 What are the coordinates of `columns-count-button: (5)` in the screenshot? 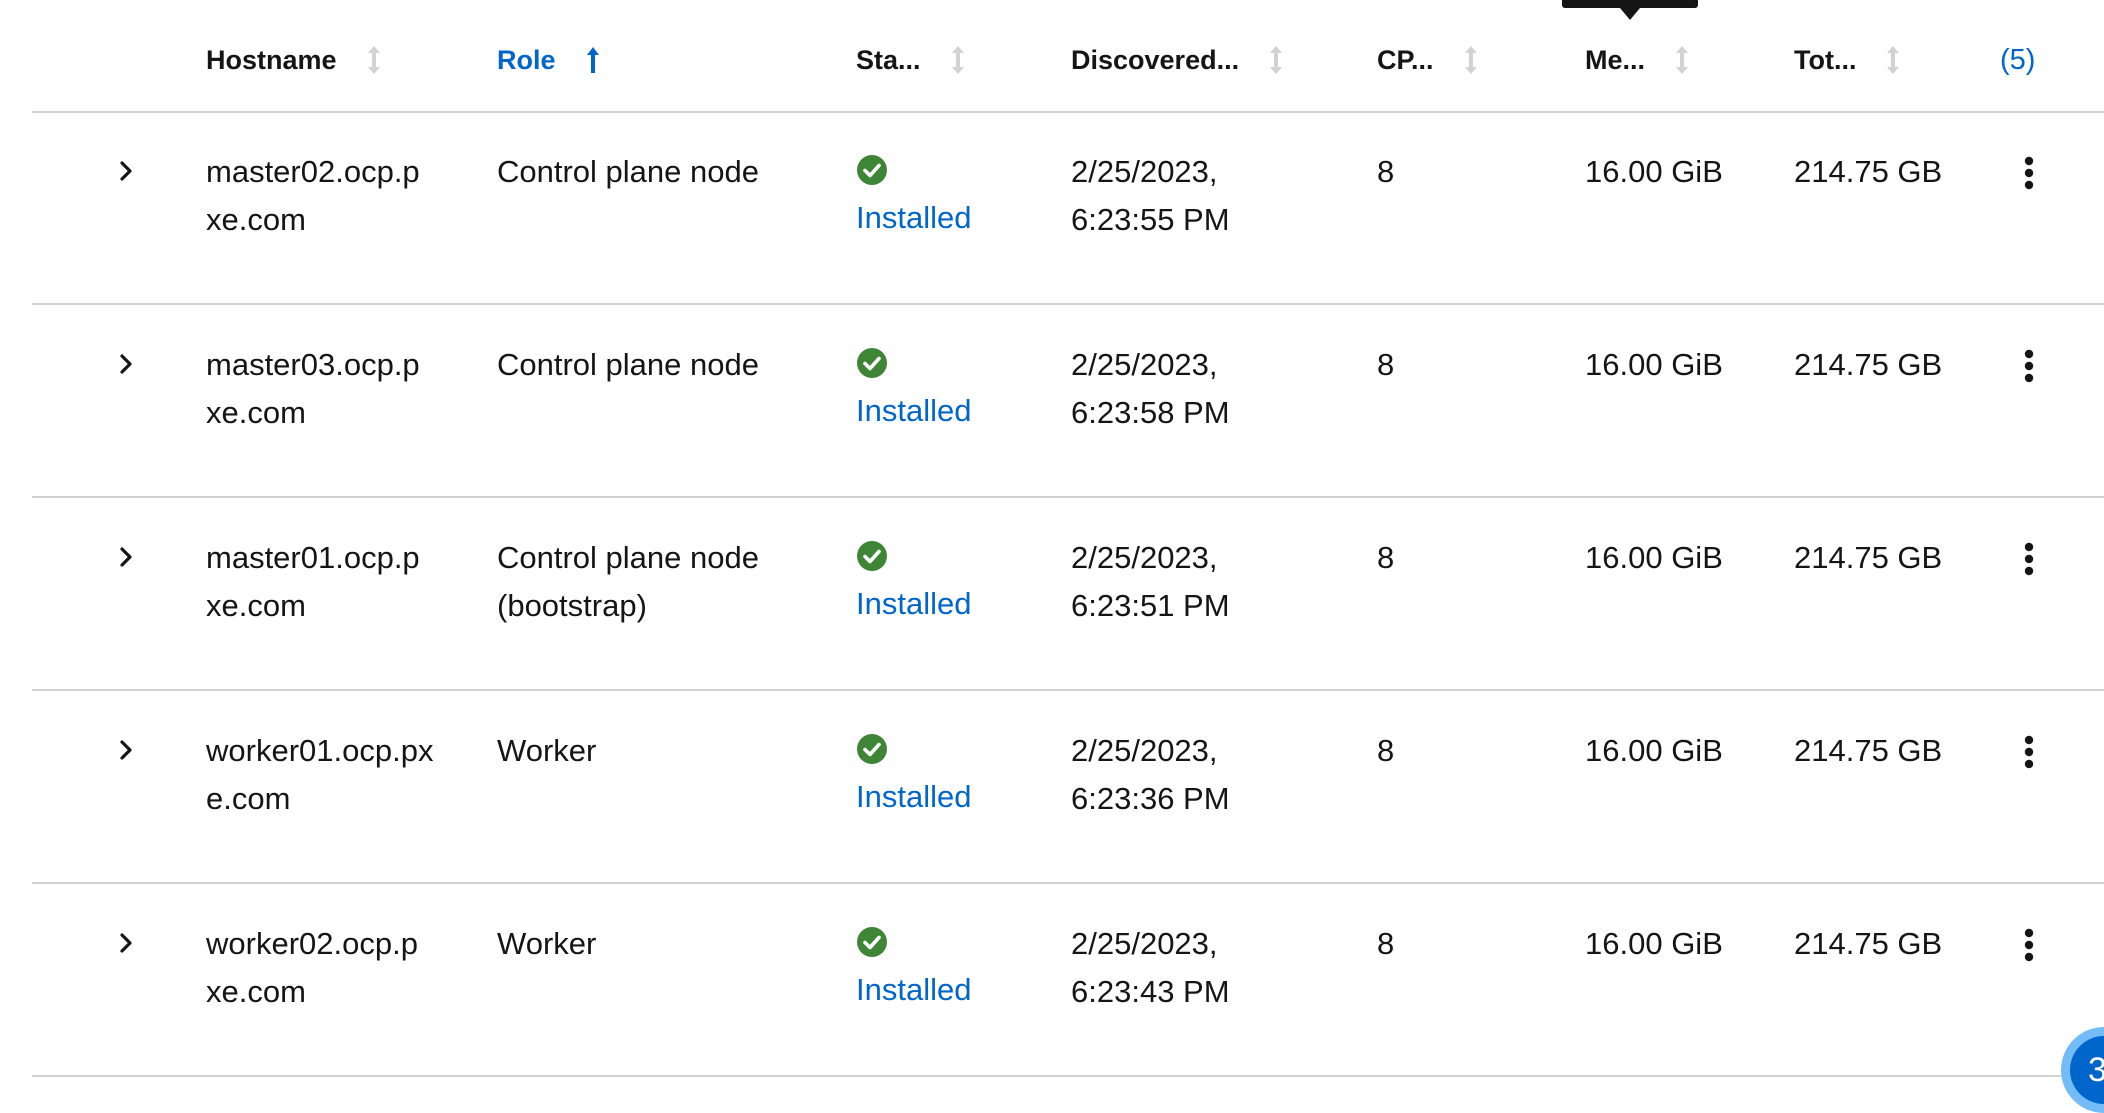 It's located at (2017, 60).